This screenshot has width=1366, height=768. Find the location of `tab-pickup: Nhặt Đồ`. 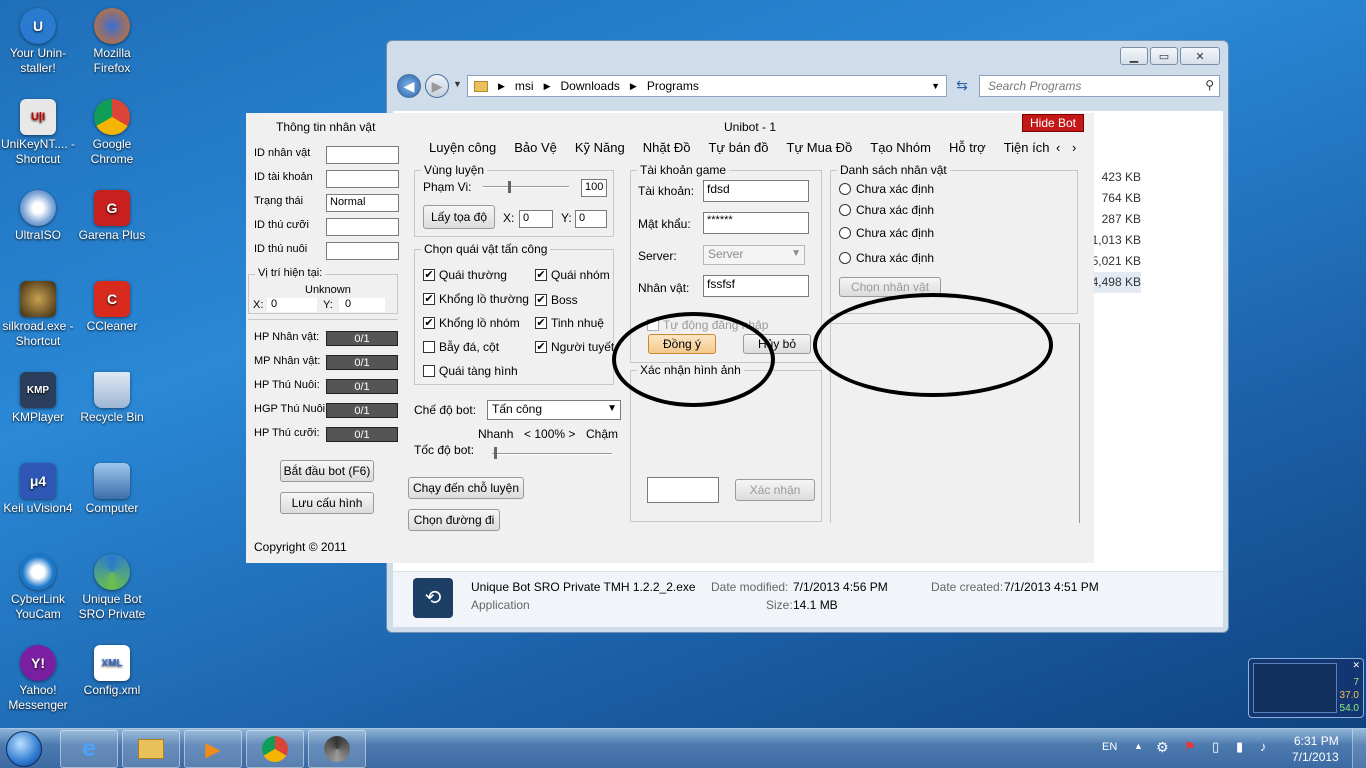

tab-pickup: Nhặt Đồ is located at coordinates (667, 147).